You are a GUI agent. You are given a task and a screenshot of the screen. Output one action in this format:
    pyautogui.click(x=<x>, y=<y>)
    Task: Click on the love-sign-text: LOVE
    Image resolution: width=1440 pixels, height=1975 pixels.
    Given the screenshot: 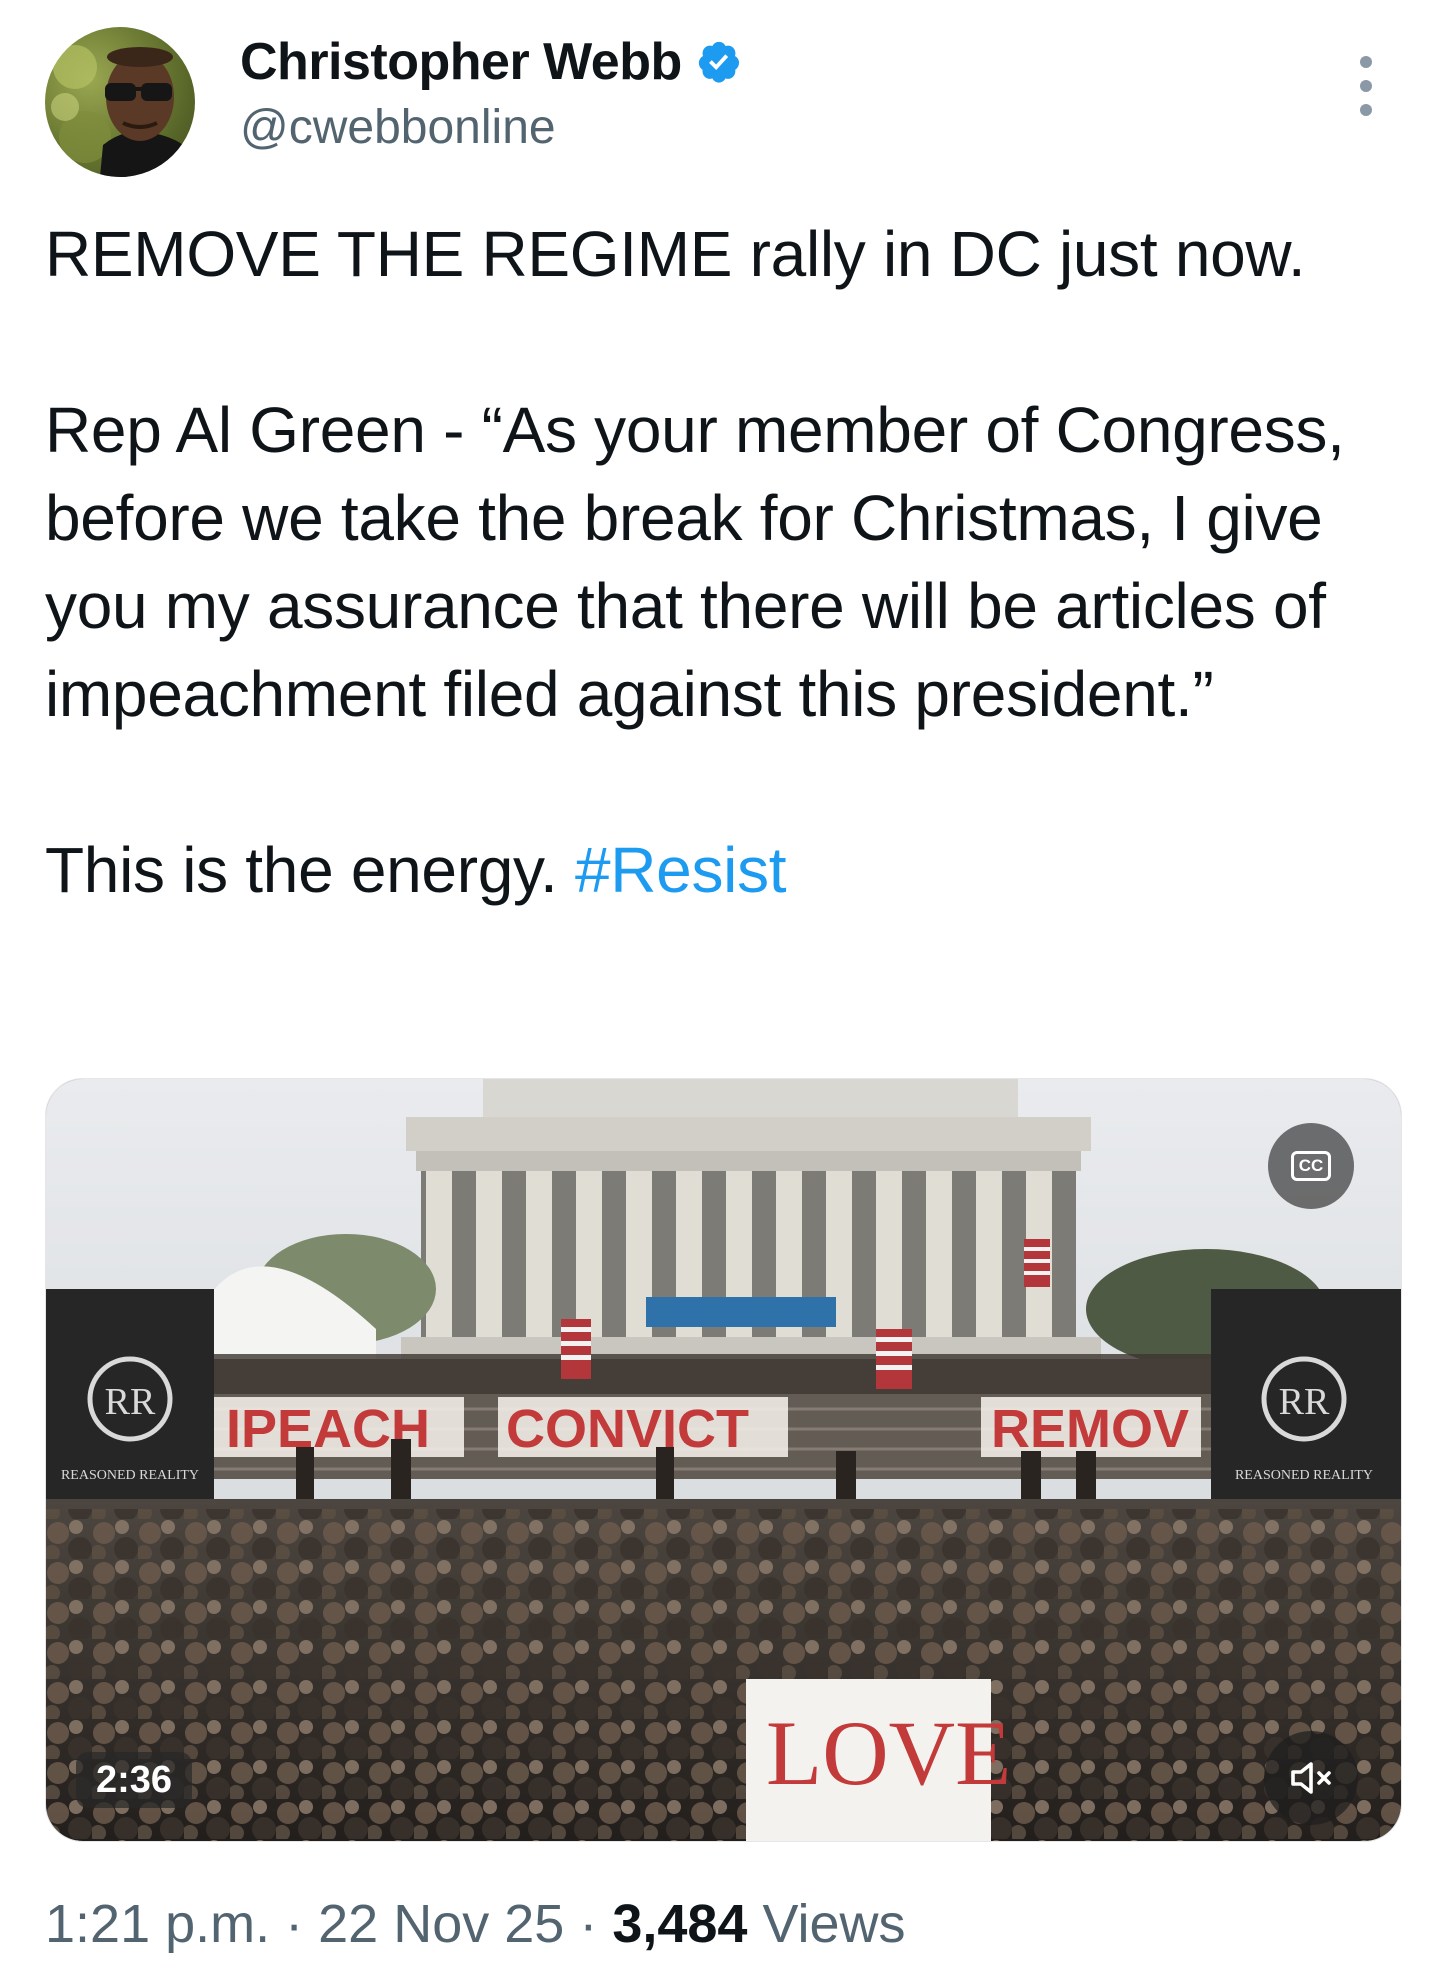 What is the action you would take?
    pyautogui.click(x=888, y=1753)
    